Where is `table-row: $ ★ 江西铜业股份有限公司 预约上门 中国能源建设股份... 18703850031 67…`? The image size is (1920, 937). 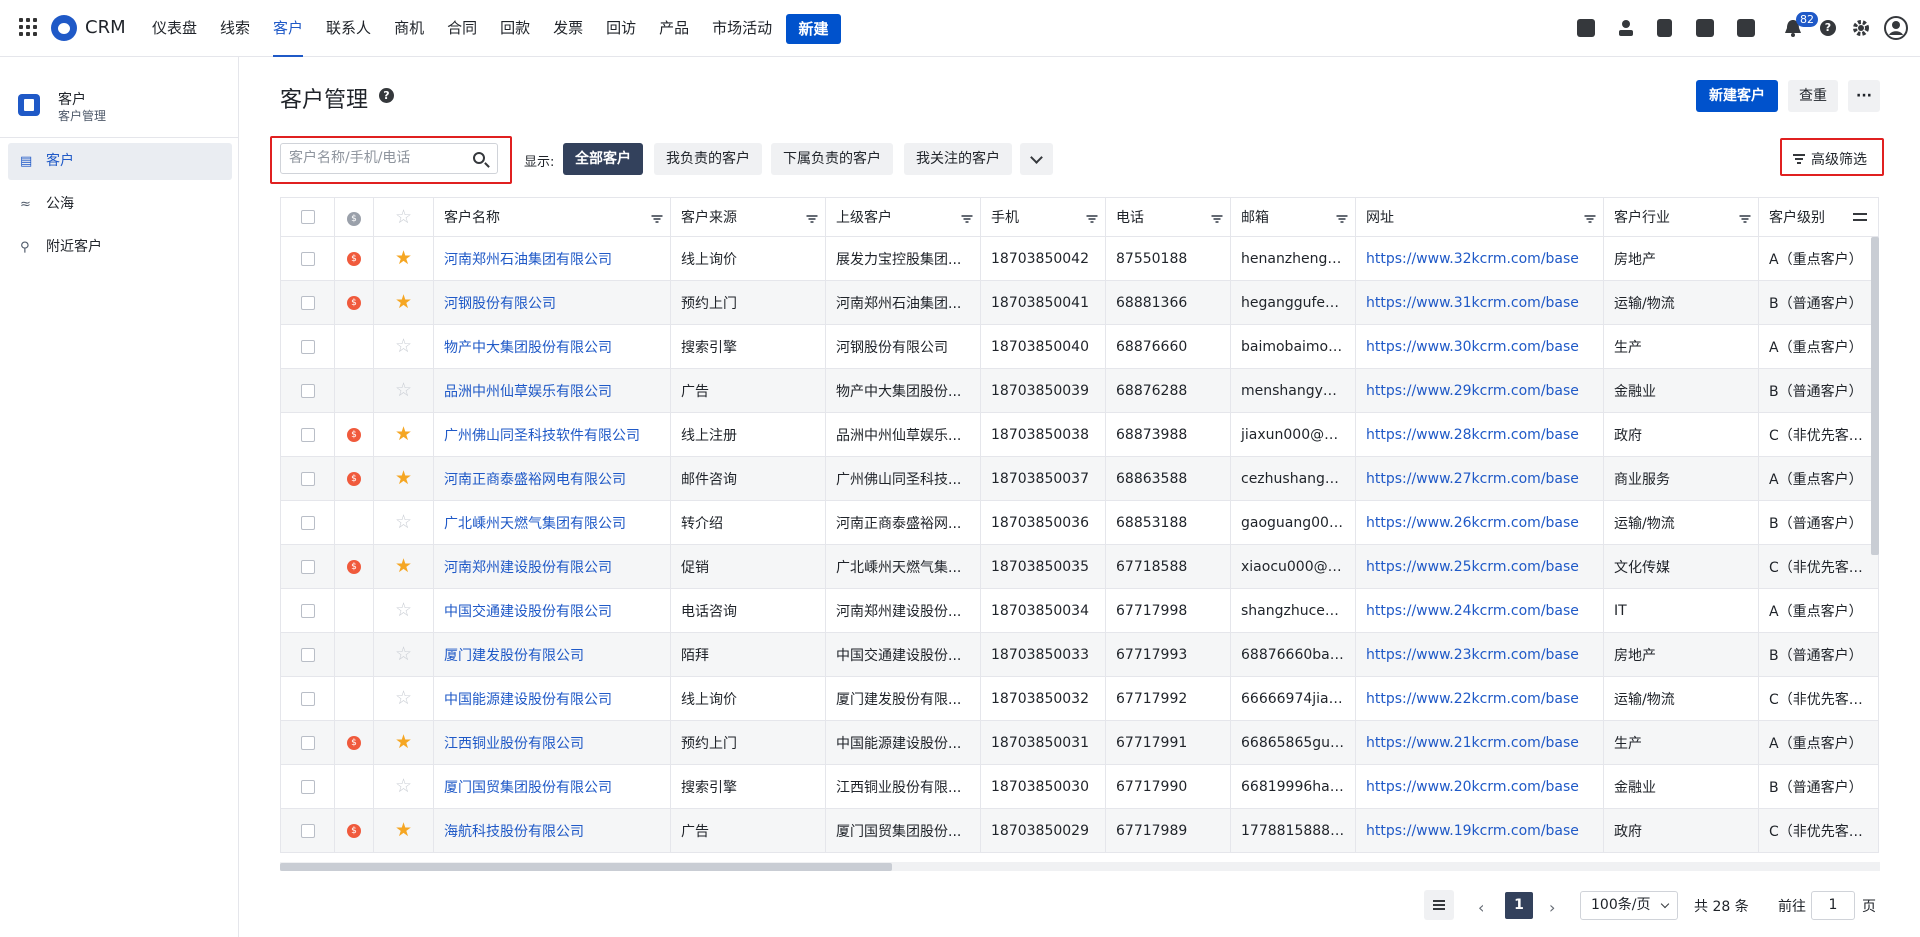 table-row: $ ★ 江西铜业股份有限公司 预约上门 中国能源建设股份... 18703850031 67… is located at coordinates (1079, 742).